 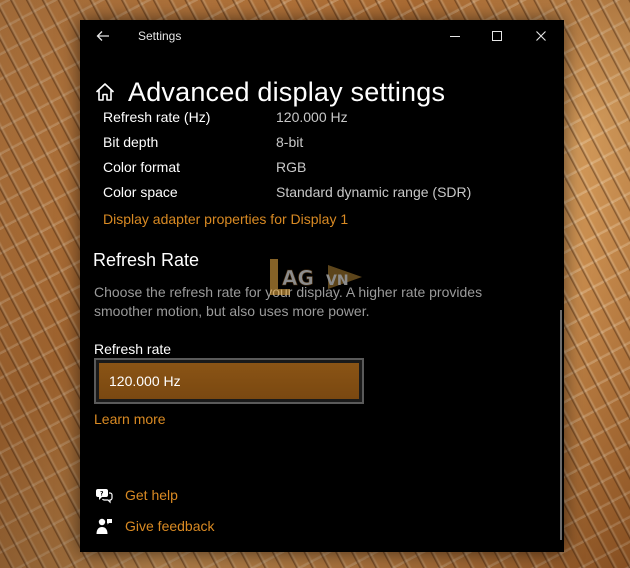 I want to click on color-space-label: Color space, so click(x=140, y=192).